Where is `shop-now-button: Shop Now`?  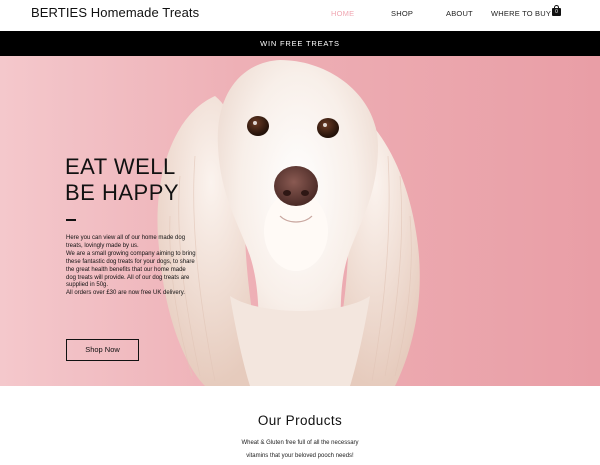 shop-now-button: Shop Now is located at coordinates (102, 350).